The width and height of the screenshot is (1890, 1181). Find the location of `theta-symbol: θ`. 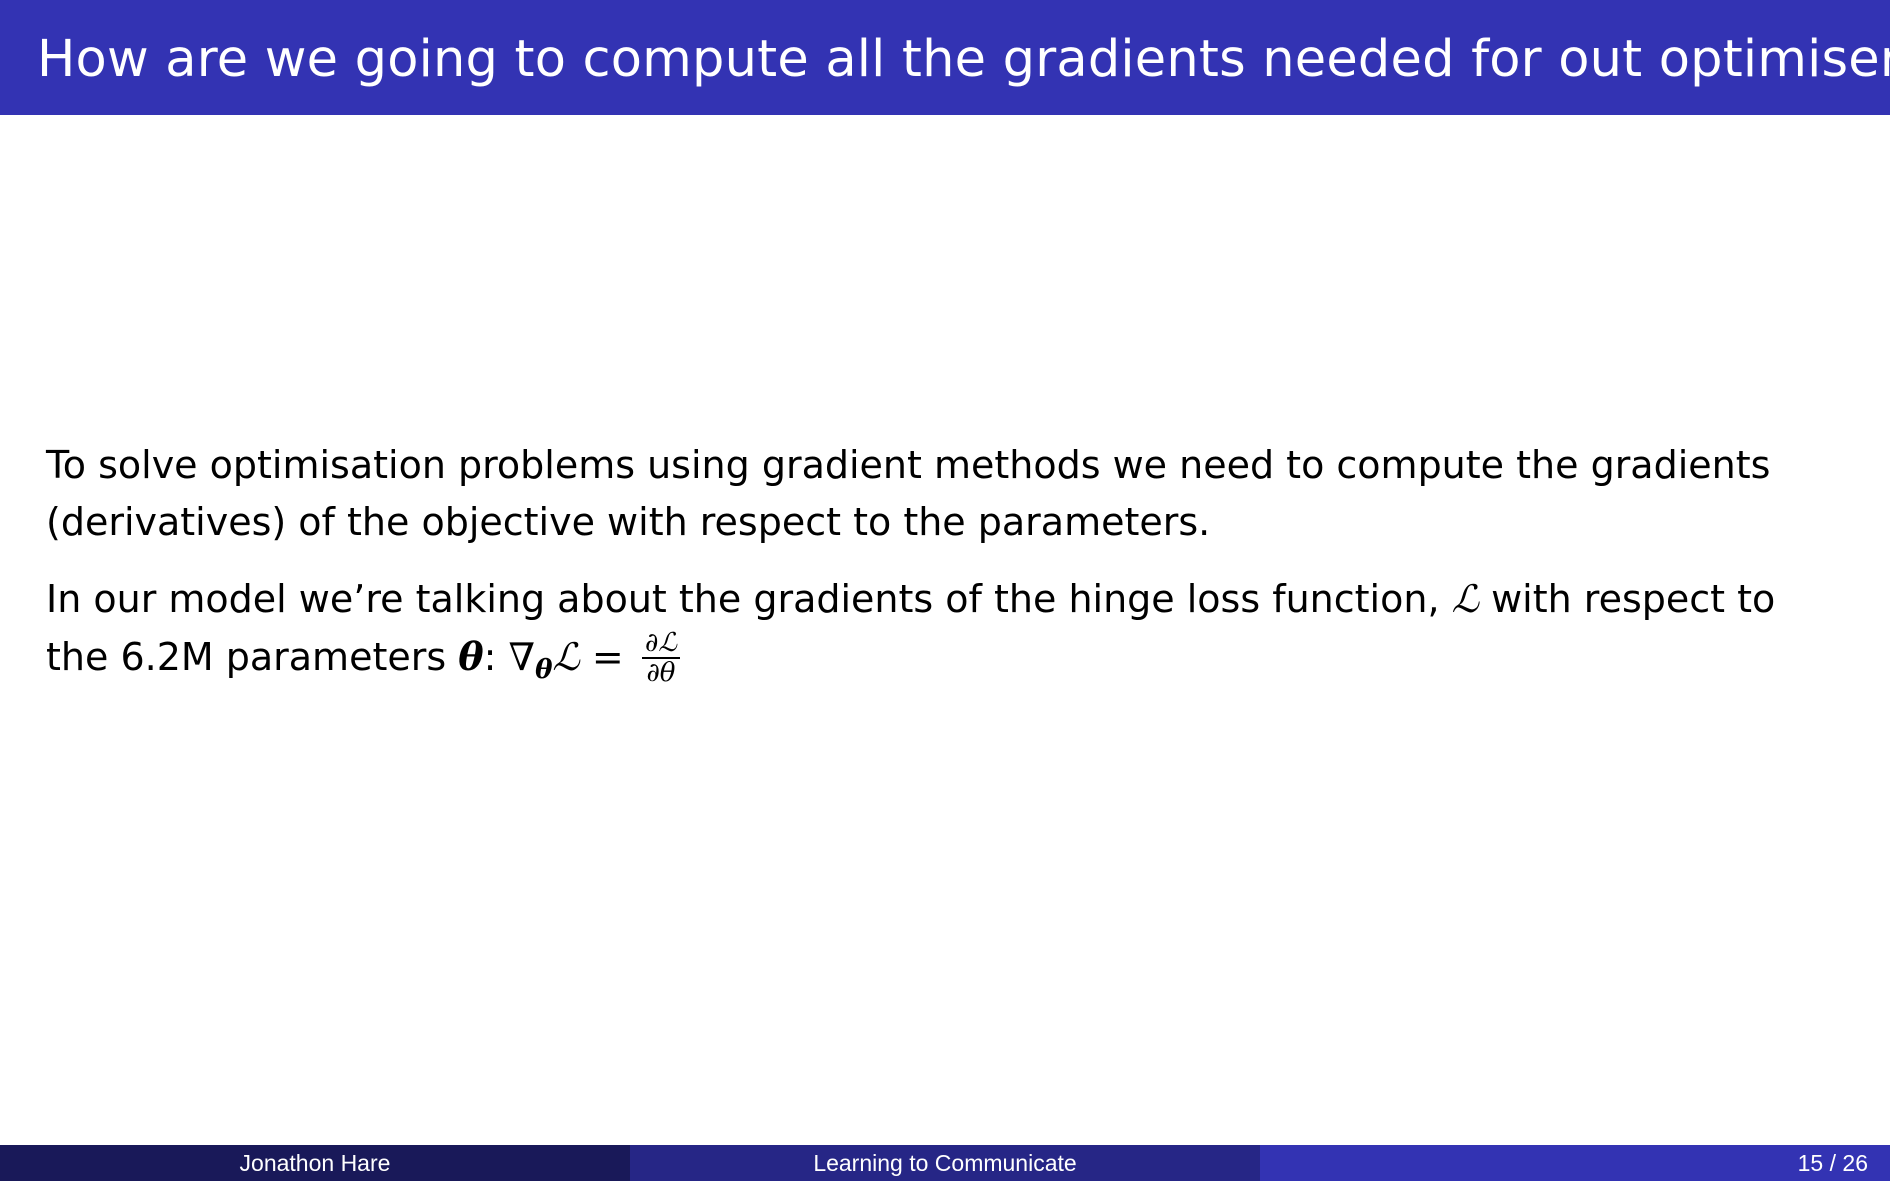

theta-symbol: θ is located at coordinates (471, 656).